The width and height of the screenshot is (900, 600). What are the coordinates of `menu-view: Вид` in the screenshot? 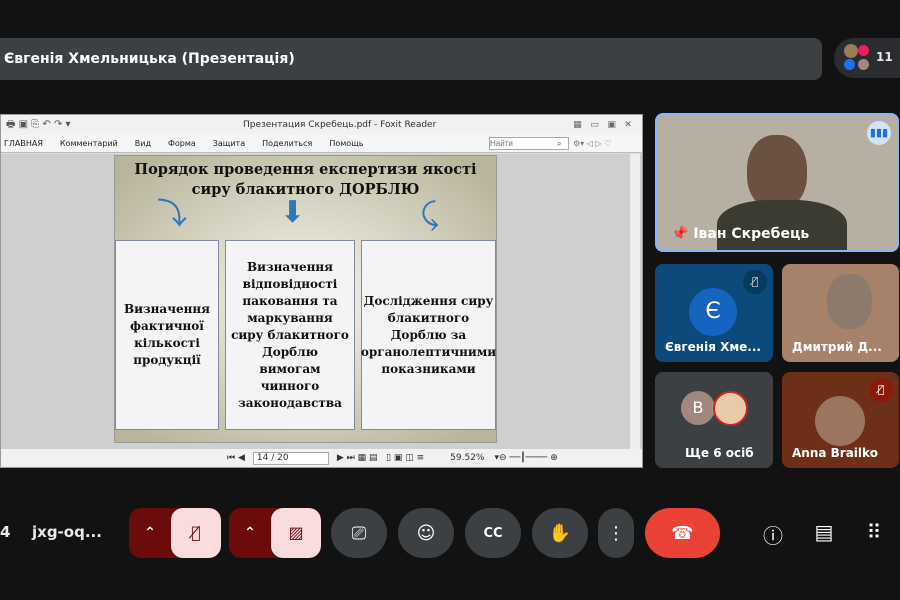 It's located at (143, 143).